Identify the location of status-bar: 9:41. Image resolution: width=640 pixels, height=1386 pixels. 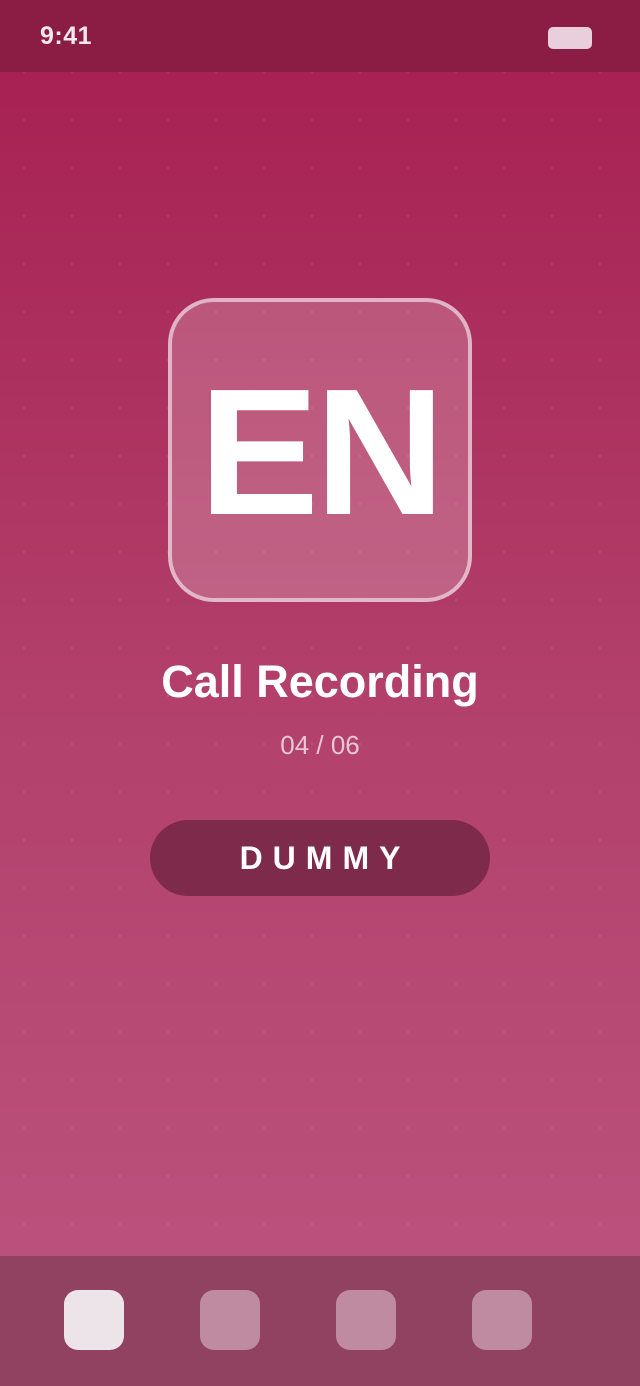
(320, 36).